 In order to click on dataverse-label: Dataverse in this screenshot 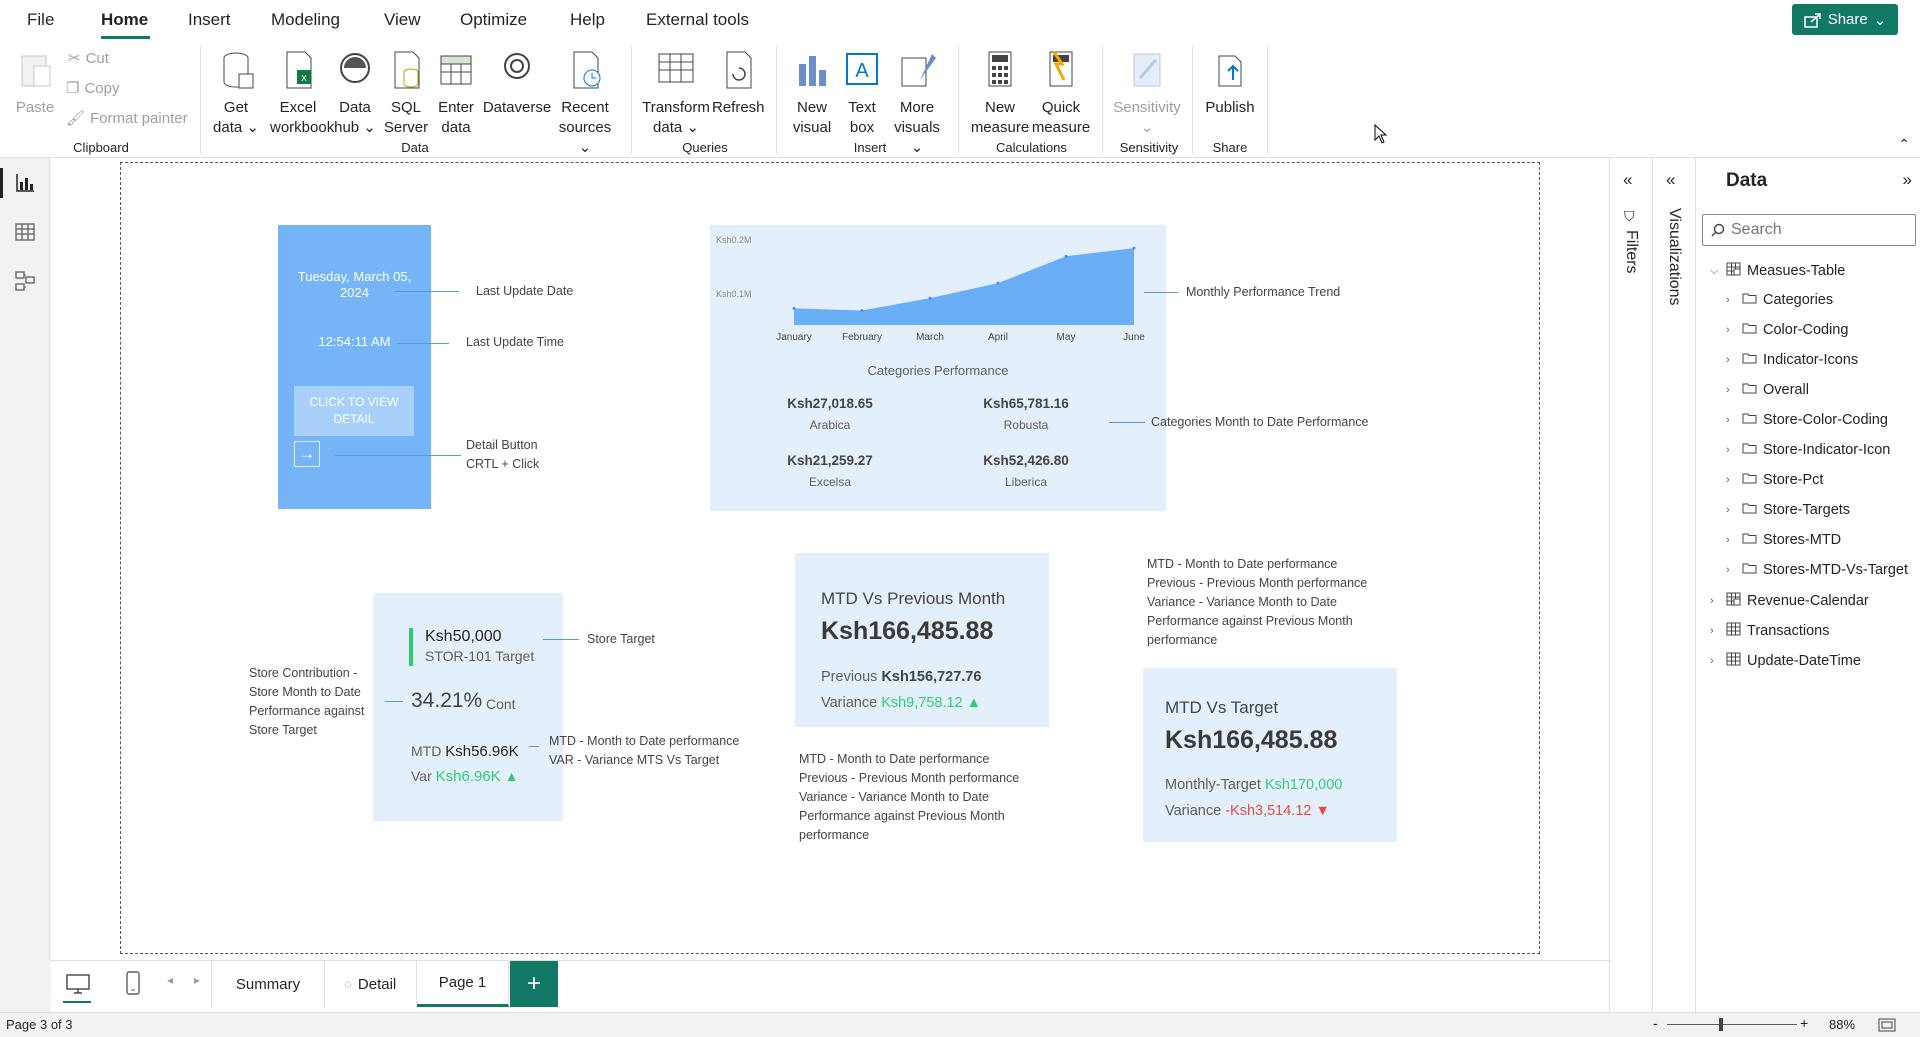, I will do `click(517, 107)`.